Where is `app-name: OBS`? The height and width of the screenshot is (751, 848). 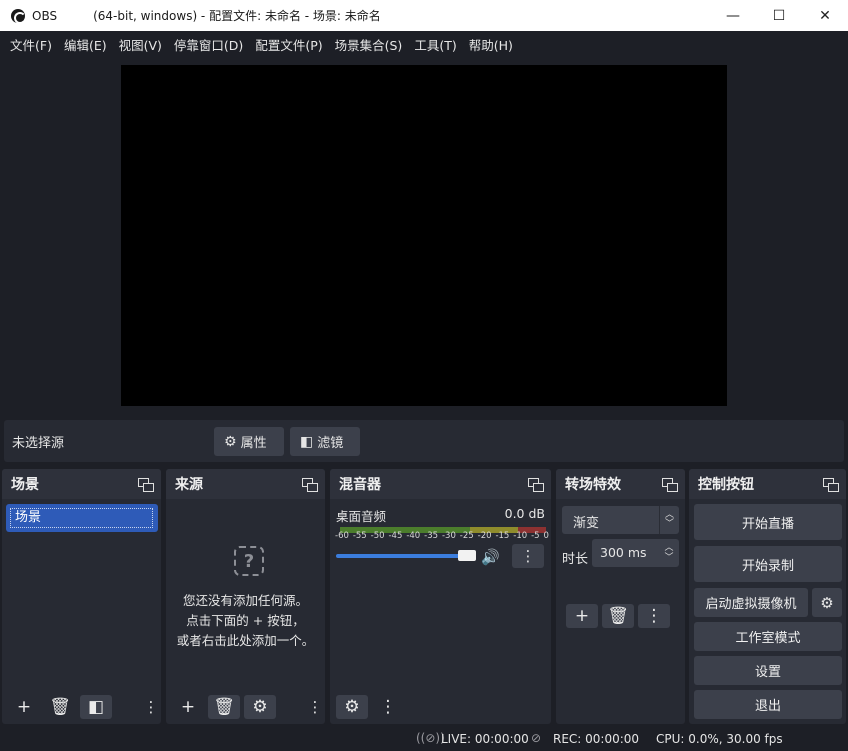 app-name: OBS is located at coordinates (45, 15).